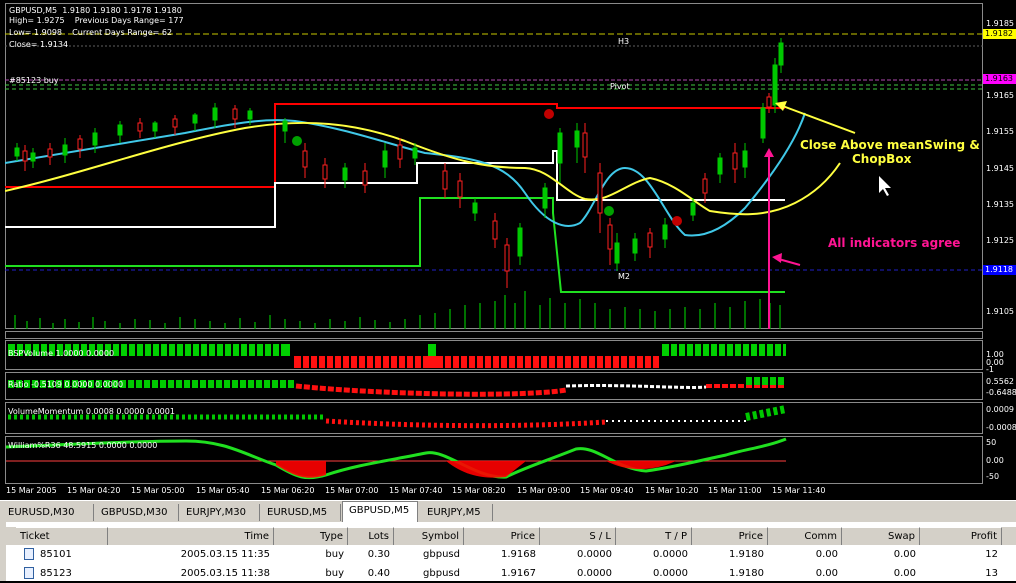 The width and height of the screenshot is (1016, 583). What do you see at coordinates (1000, 240) in the screenshot?
I see `price-tick: 1.9125` at bounding box center [1000, 240].